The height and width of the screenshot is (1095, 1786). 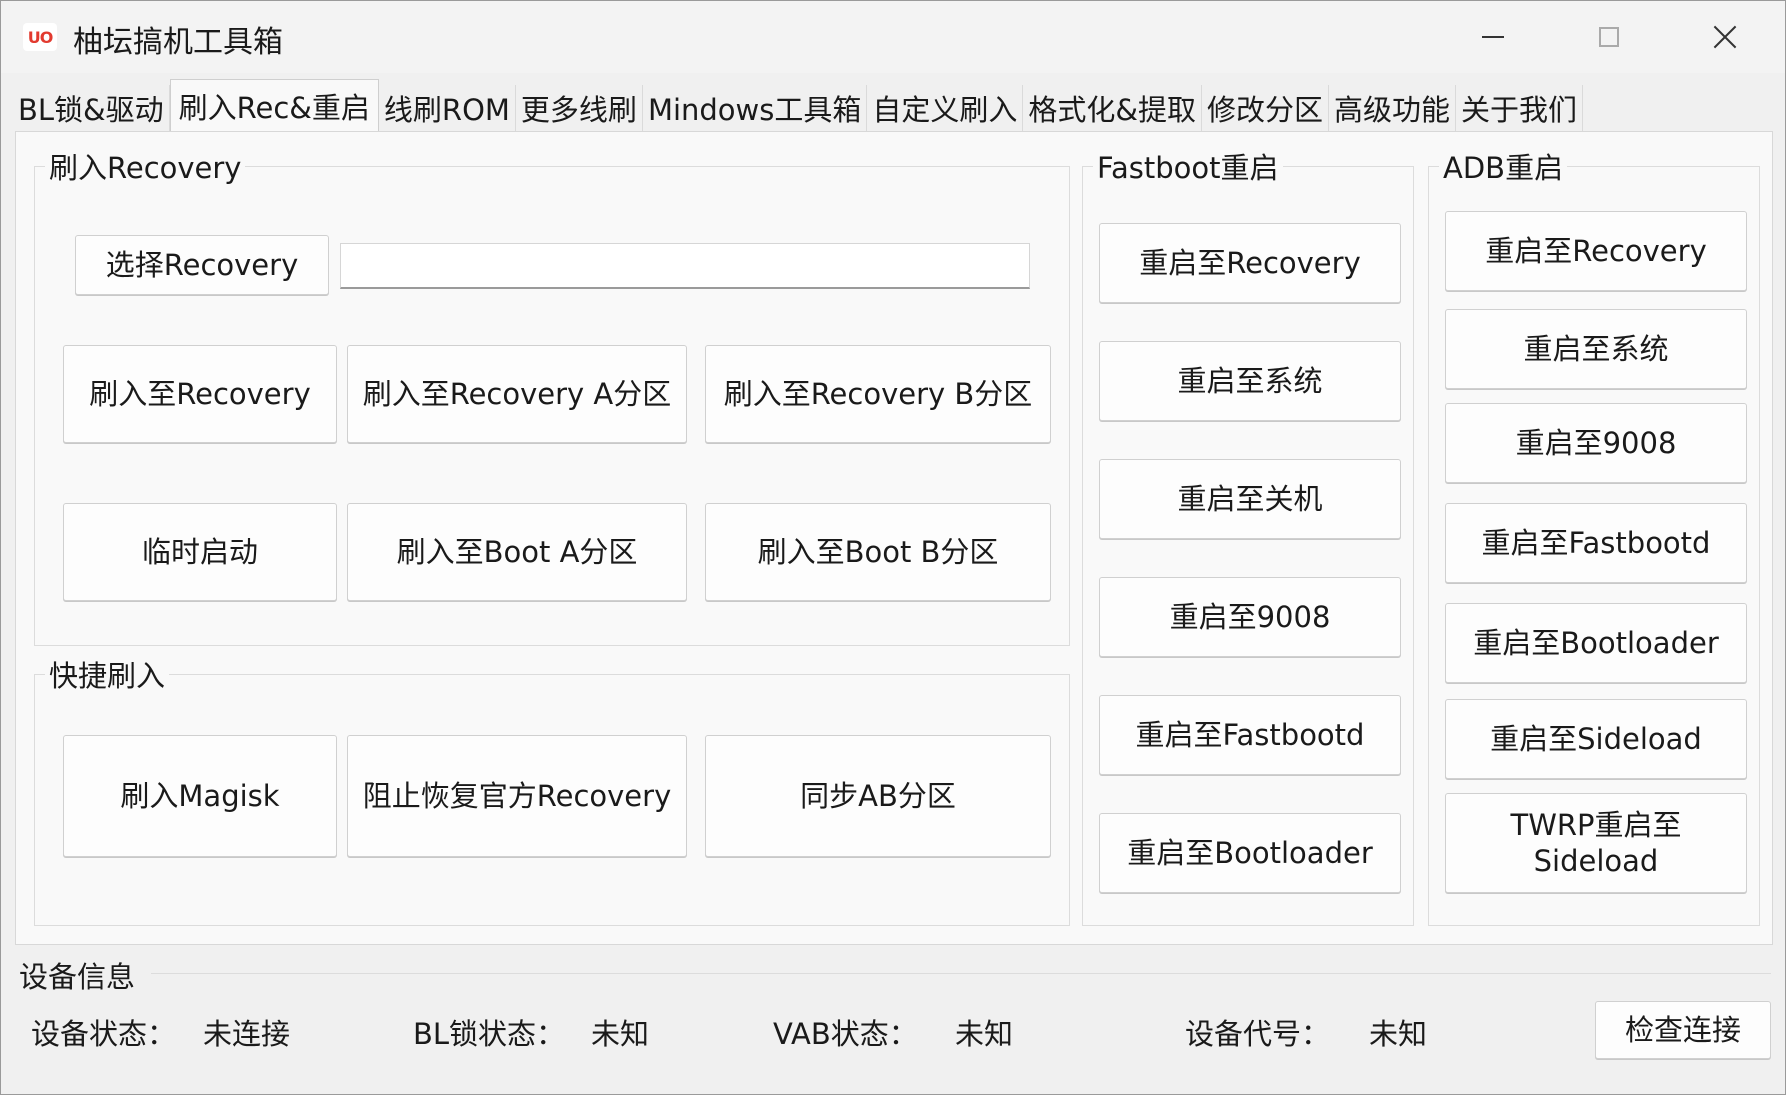 I want to click on flash-to-recovery-button: 刷入至Recovery, so click(x=200, y=394).